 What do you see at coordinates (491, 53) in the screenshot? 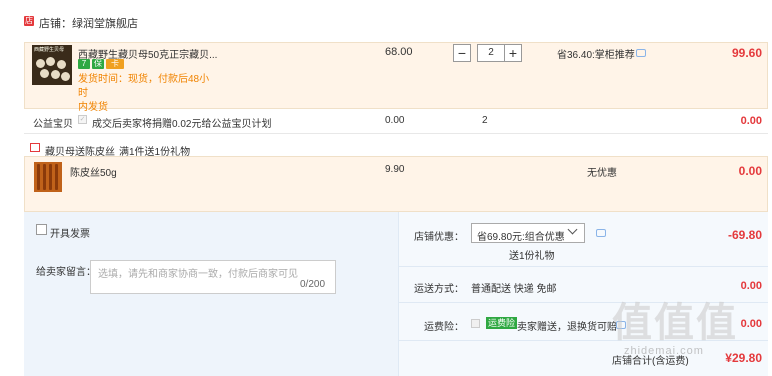
I see `qty-input: 2` at bounding box center [491, 53].